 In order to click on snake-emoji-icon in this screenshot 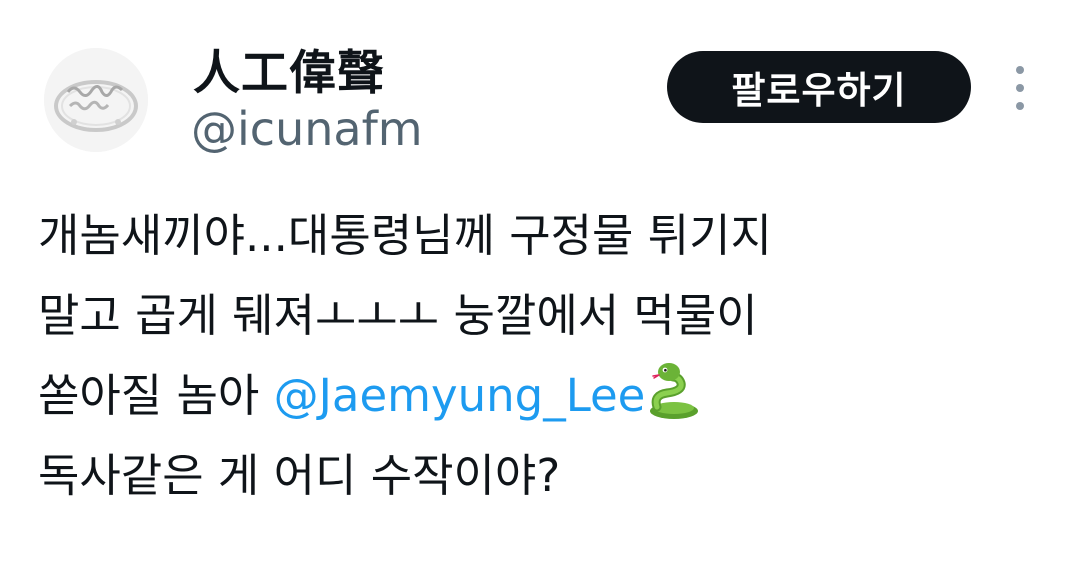, I will do `click(674, 391)`.